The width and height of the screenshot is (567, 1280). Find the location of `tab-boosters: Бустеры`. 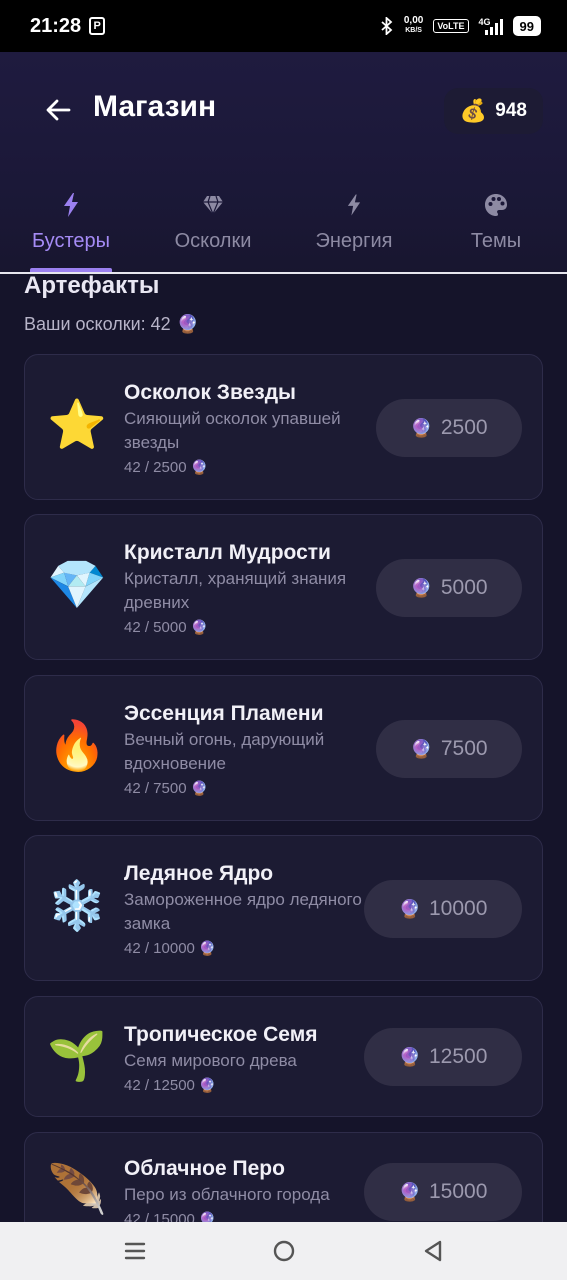

tab-boosters: Бустеры is located at coordinates (71, 228).